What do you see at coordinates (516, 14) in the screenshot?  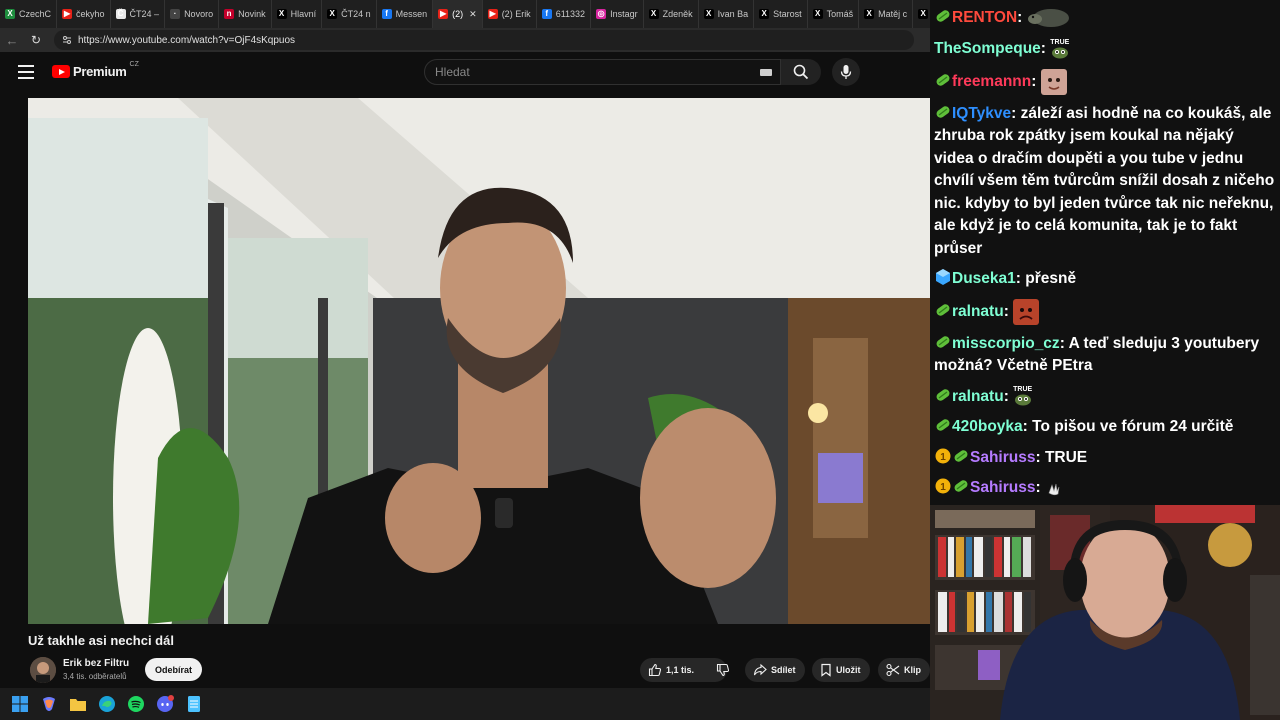 I see `tab-label: (2) Erik` at bounding box center [516, 14].